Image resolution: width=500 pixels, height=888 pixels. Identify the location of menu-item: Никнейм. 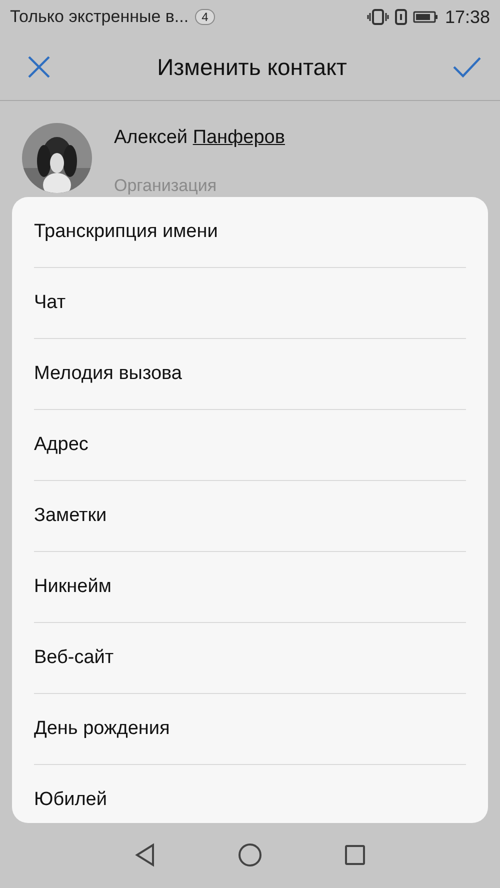
(250, 587).